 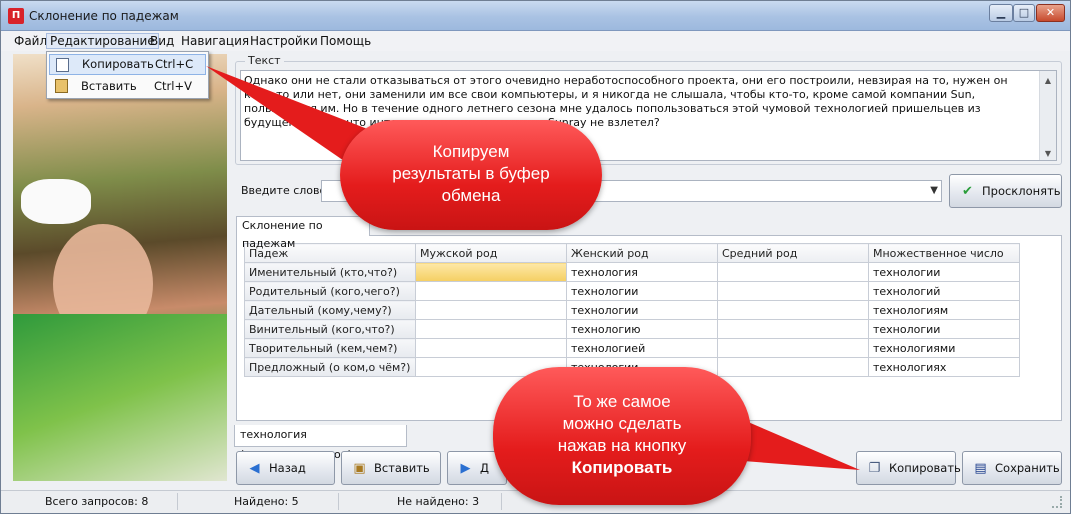 What do you see at coordinates (127, 86) in the screenshot?
I see `menu-item-paste: Вставить Ctrl+V` at bounding box center [127, 86].